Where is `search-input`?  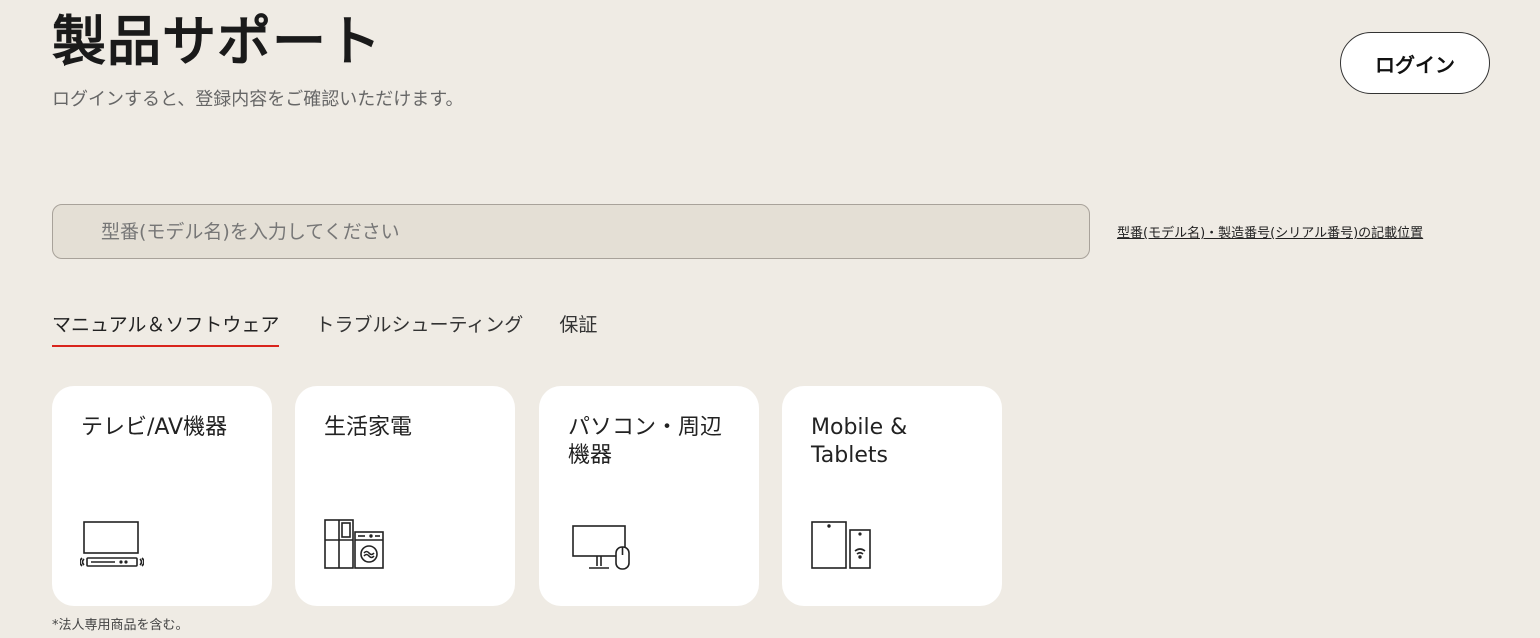 search-input is located at coordinates (586, 231).